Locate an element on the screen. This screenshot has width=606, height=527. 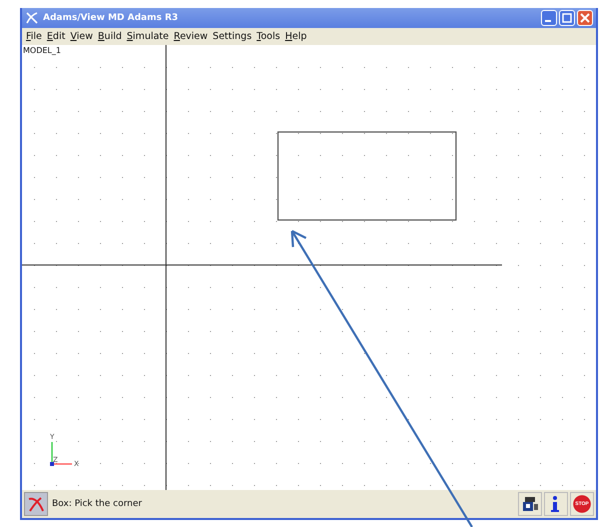
toolbox-icon is located at coordinates (530, 504).